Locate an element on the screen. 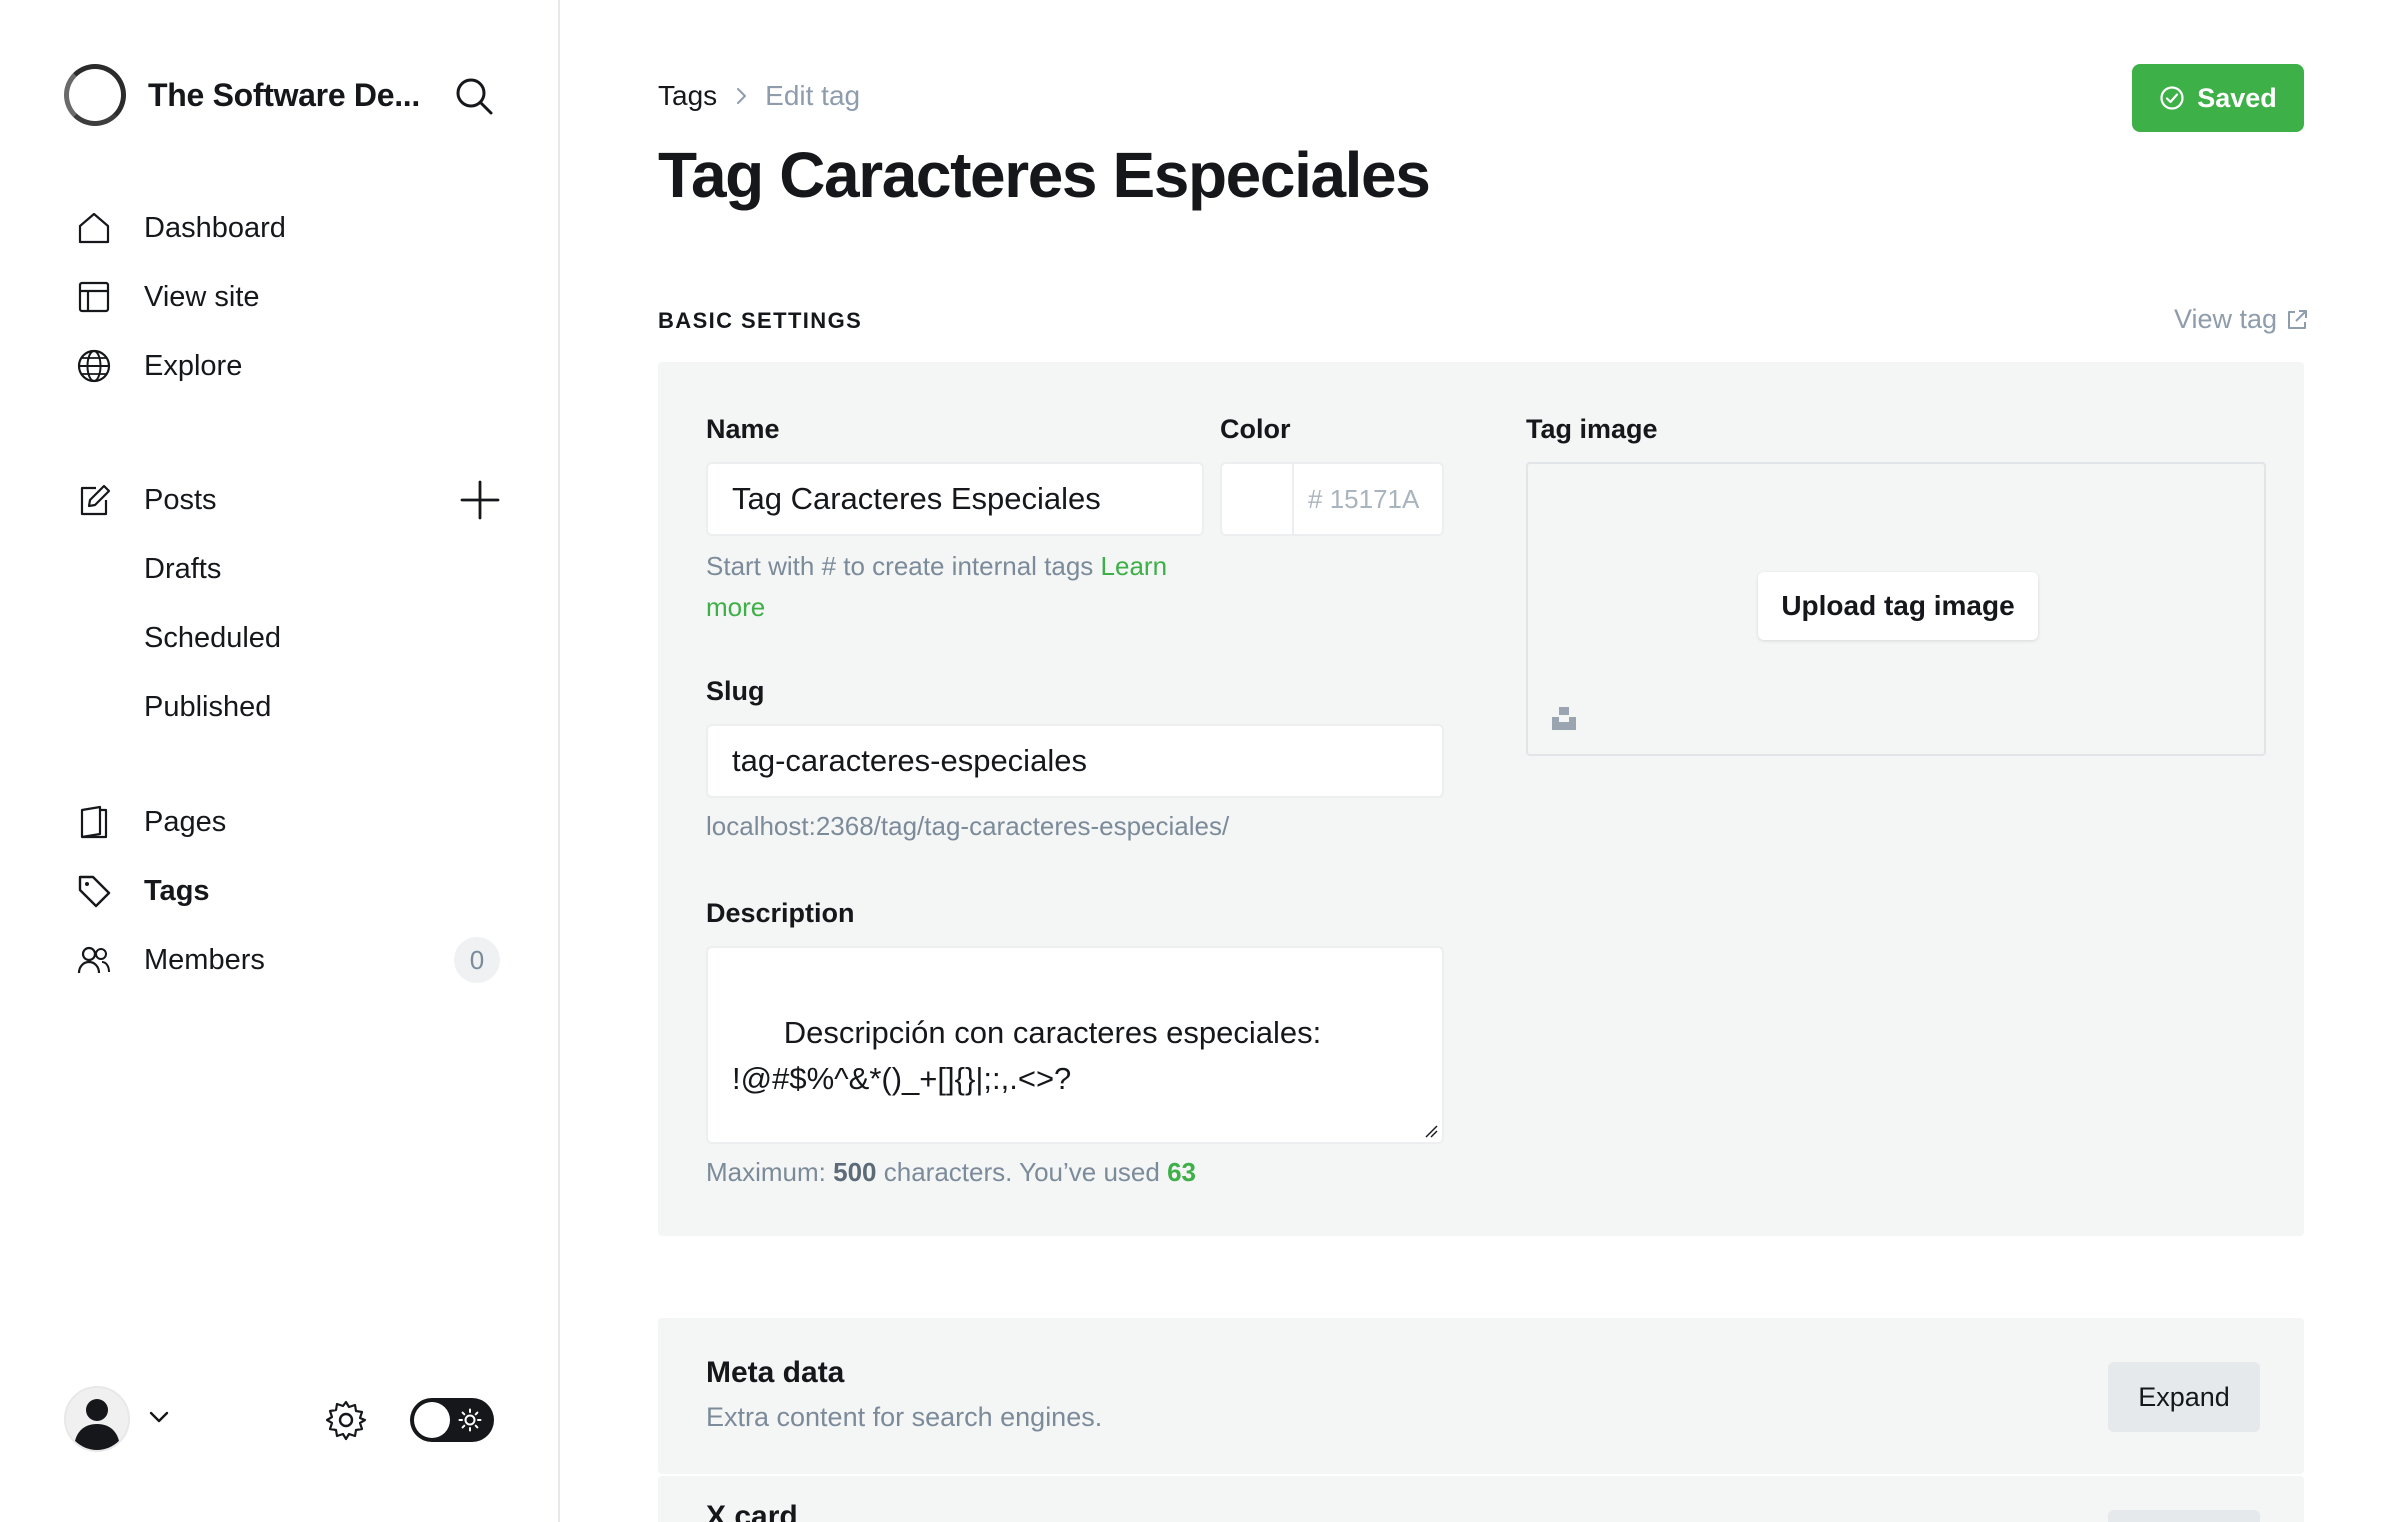  name-hint-text: Start with # to create internal tags is located at coordinates (900, 566).